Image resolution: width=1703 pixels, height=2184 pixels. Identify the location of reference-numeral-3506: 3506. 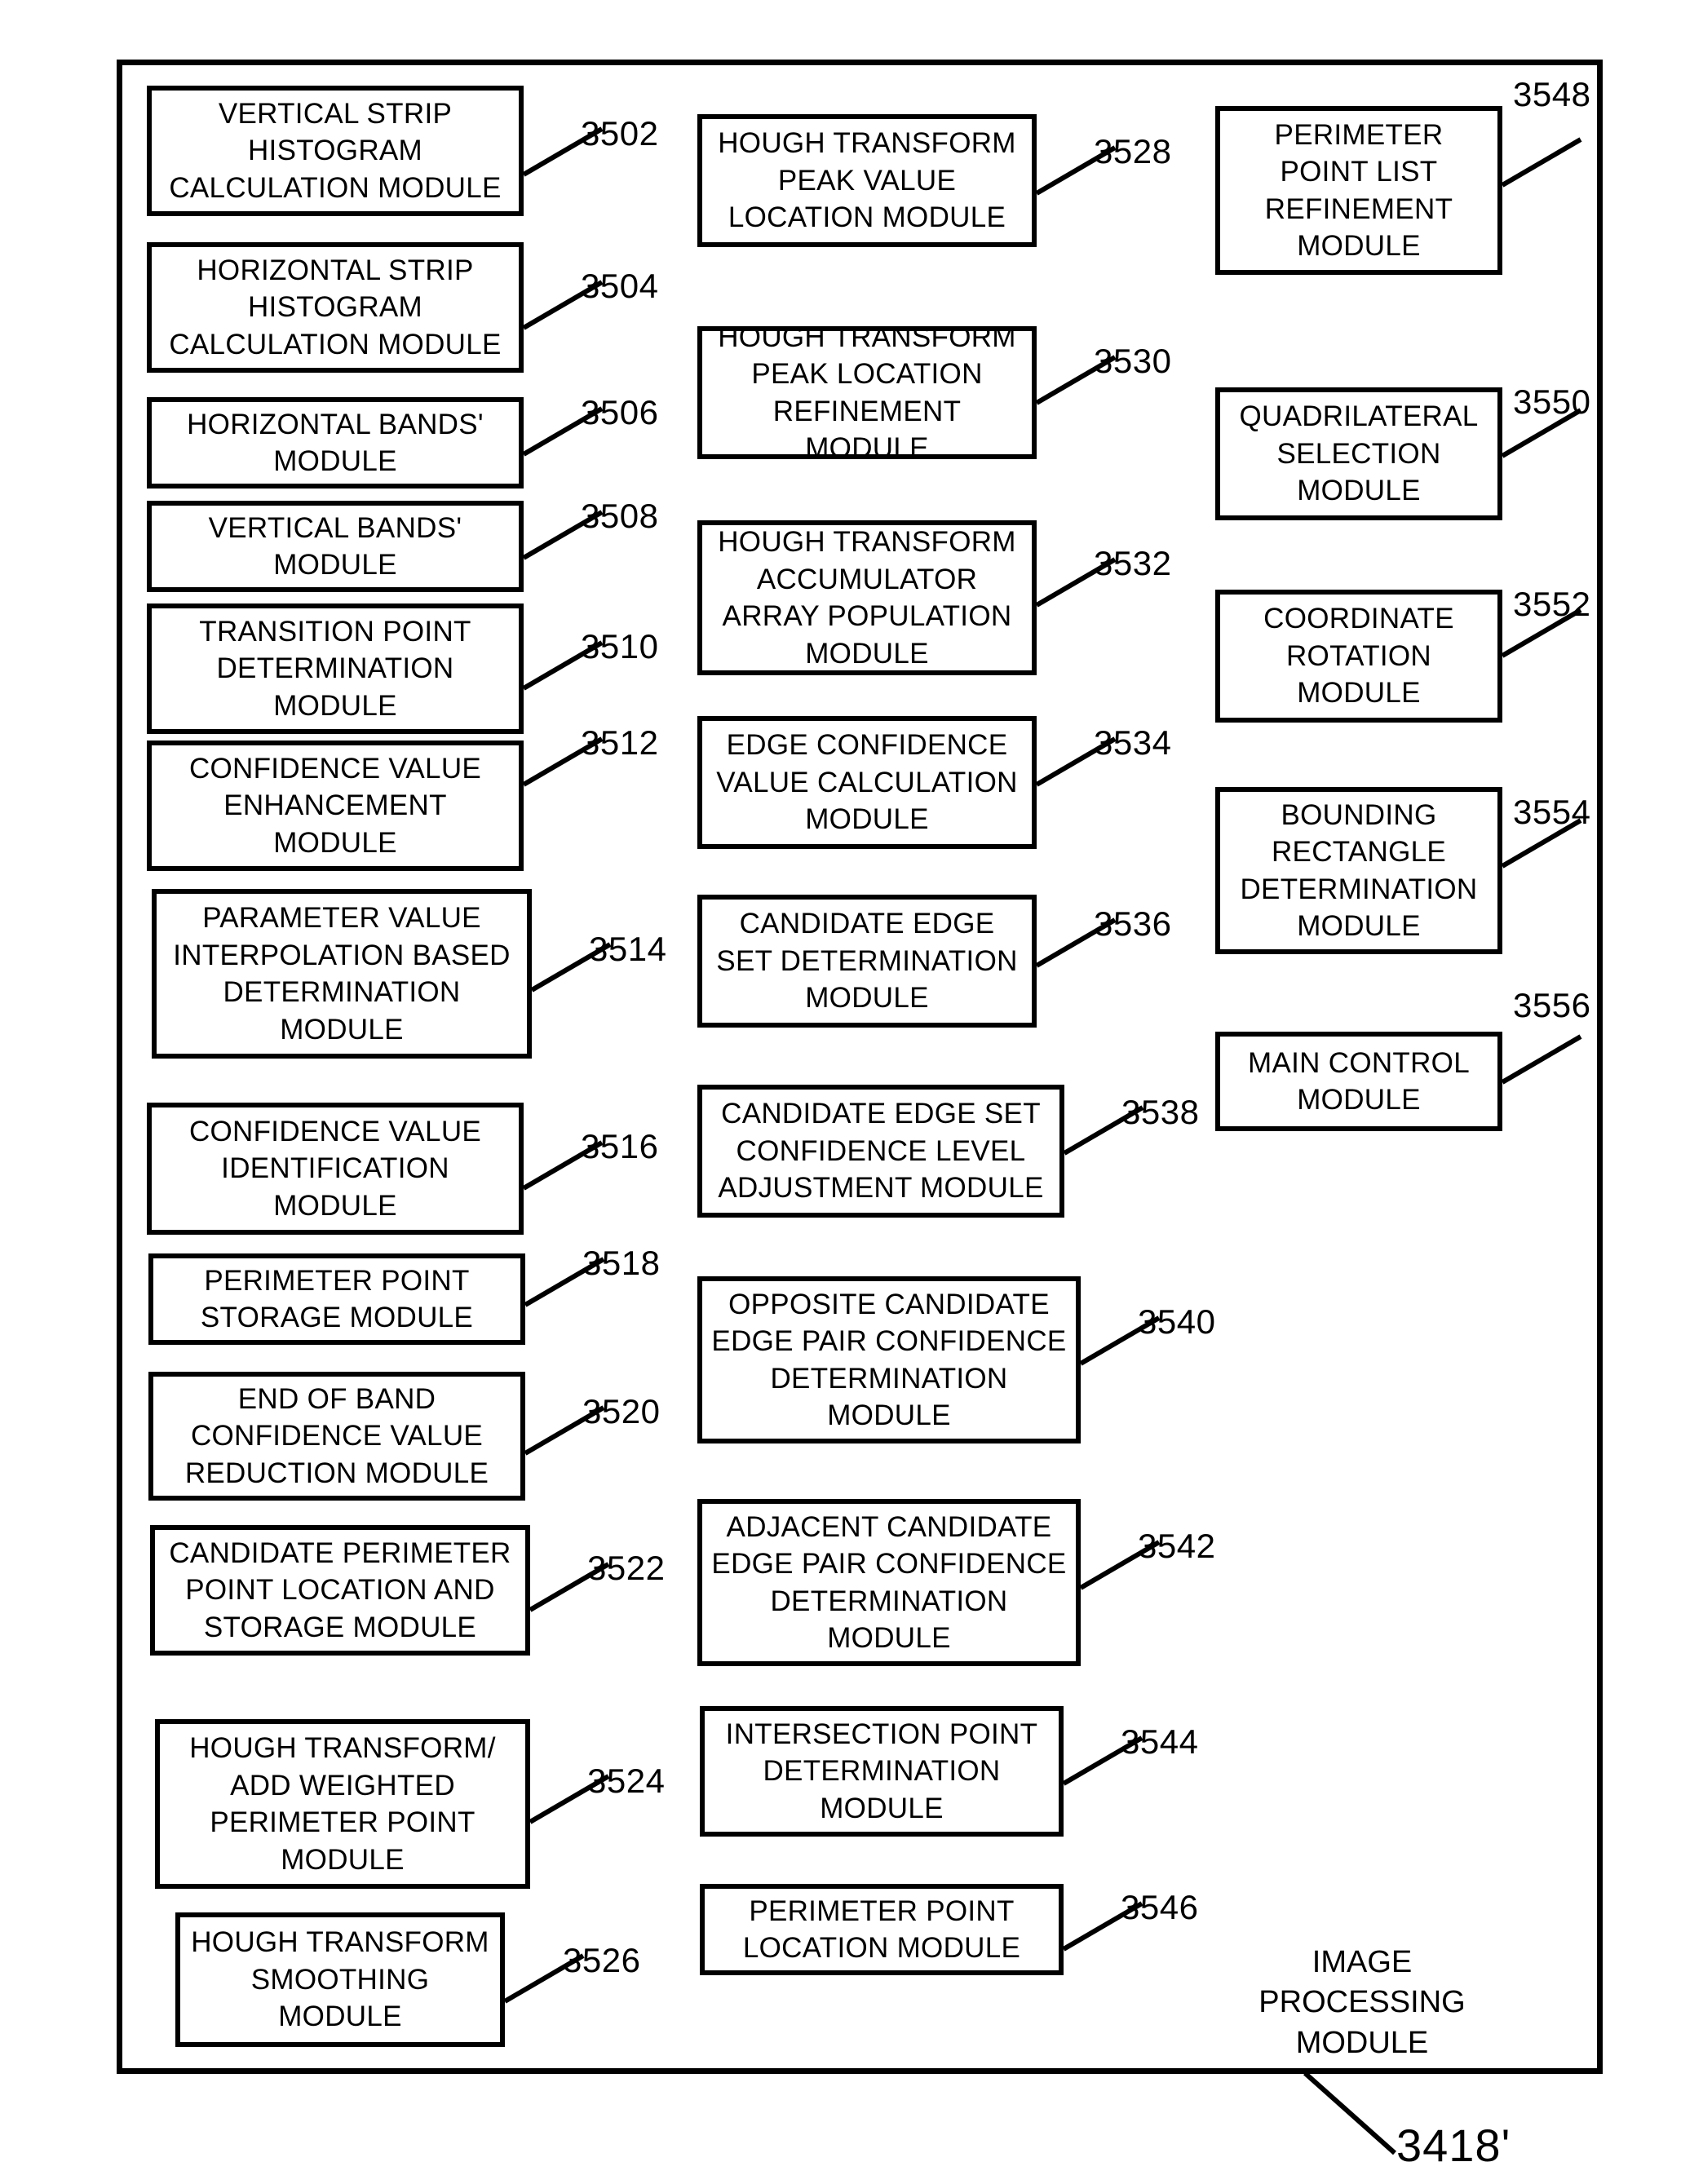
(620, 412).